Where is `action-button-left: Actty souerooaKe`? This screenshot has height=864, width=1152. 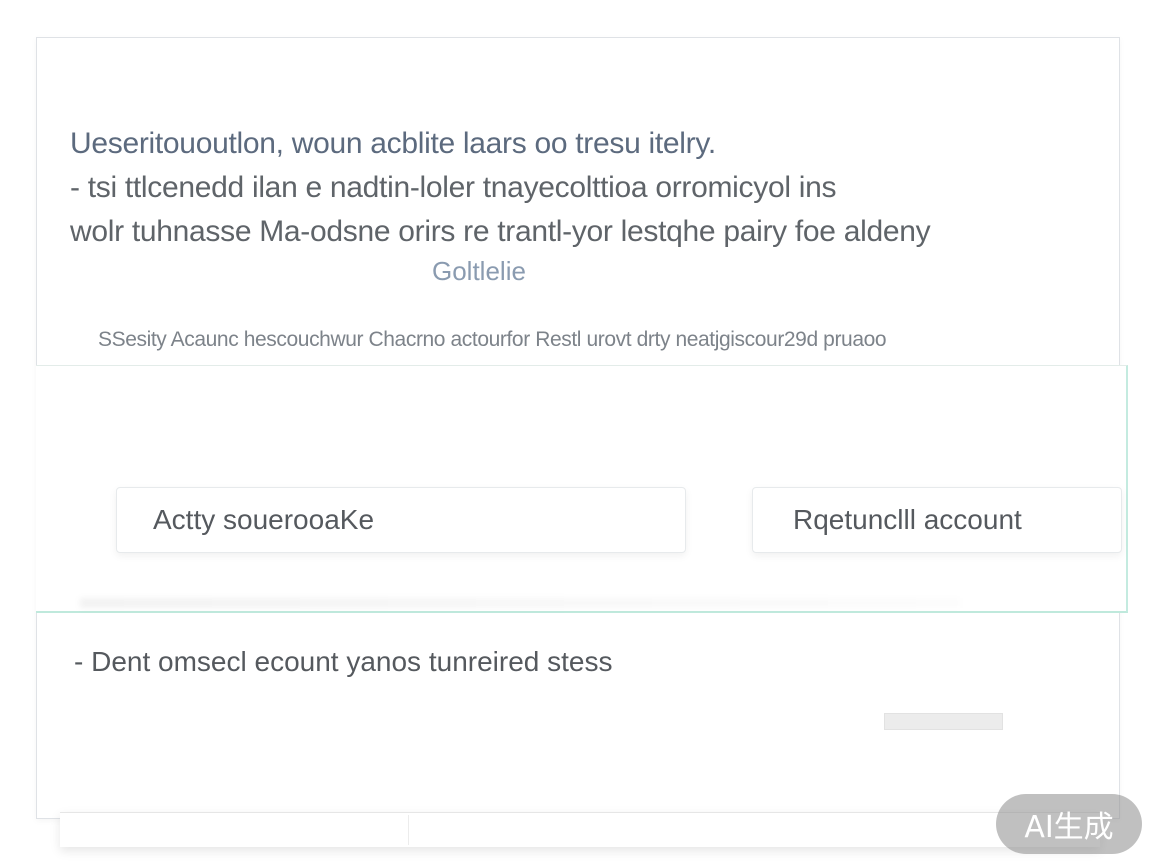
action-button-left: Actty souerooaKe is located at coordinates (401, 520).